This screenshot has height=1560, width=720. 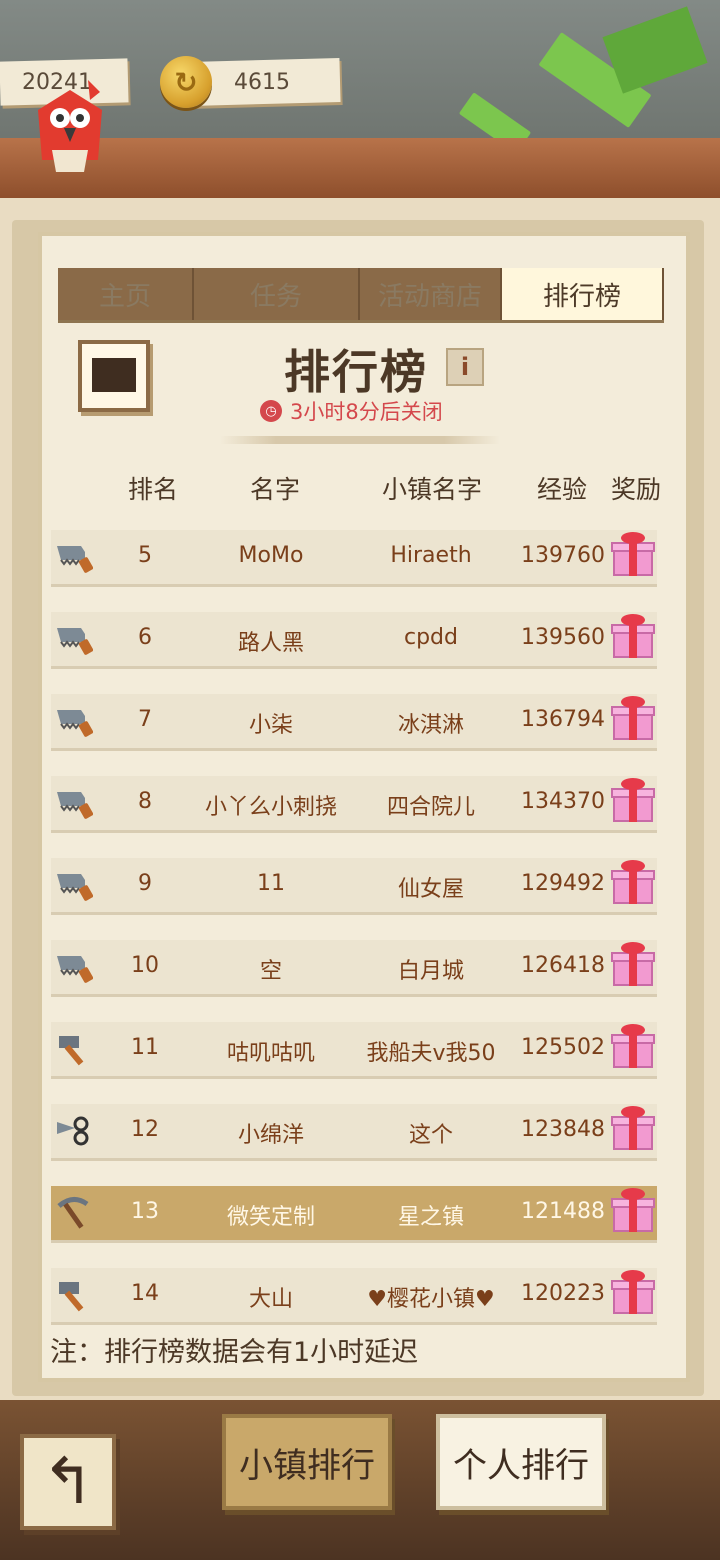 What do you see at coordinates (145, 1047) in the screenshot?
I see `row-rank: 11` at bounding box center [145, 1047].